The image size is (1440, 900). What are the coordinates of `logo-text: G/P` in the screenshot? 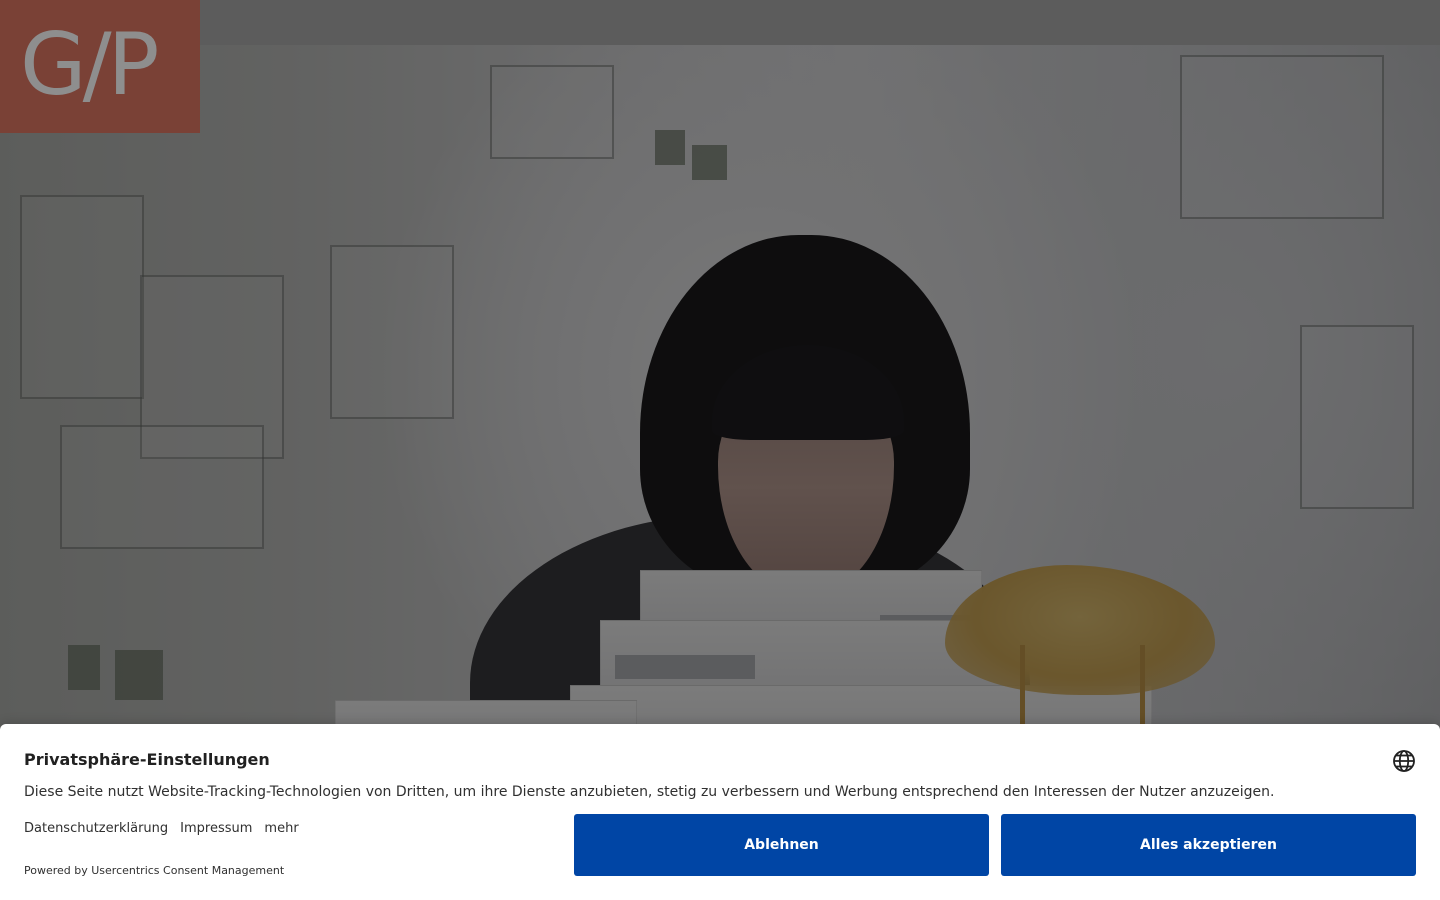 It's located at (89, 65).